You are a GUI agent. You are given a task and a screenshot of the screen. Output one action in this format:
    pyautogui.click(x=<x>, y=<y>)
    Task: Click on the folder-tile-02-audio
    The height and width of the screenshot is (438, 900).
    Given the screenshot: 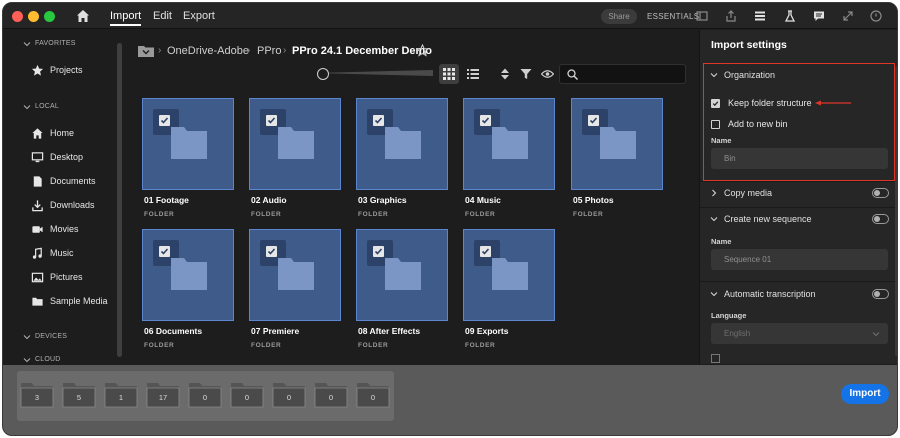 What is the action you would take?
    pyautogui.click(x=295, y=144)
    